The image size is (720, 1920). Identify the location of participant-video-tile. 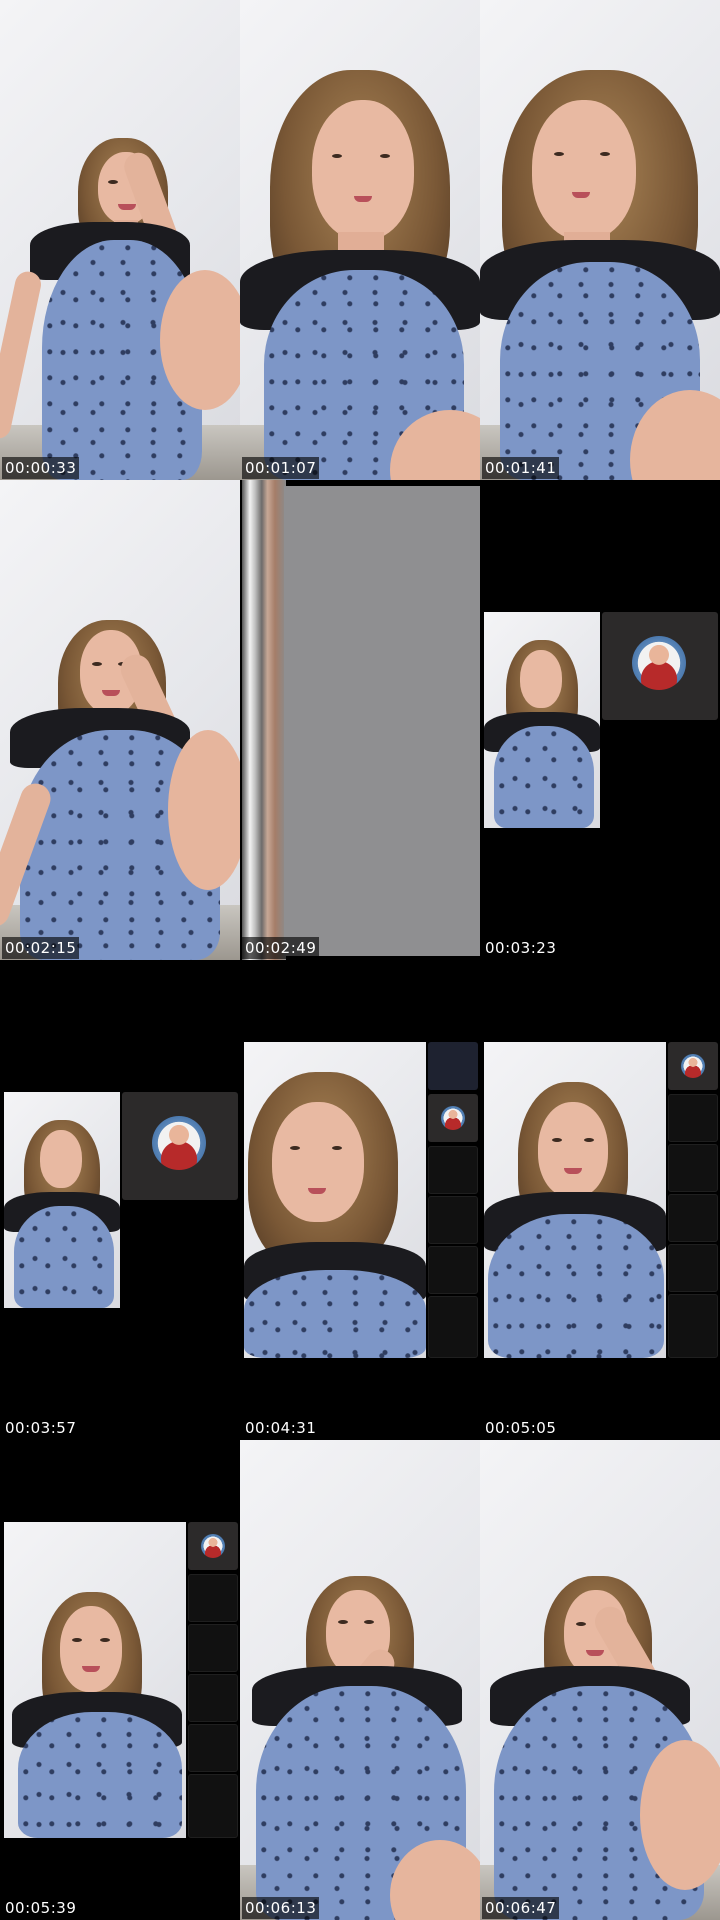
(453, 1066).